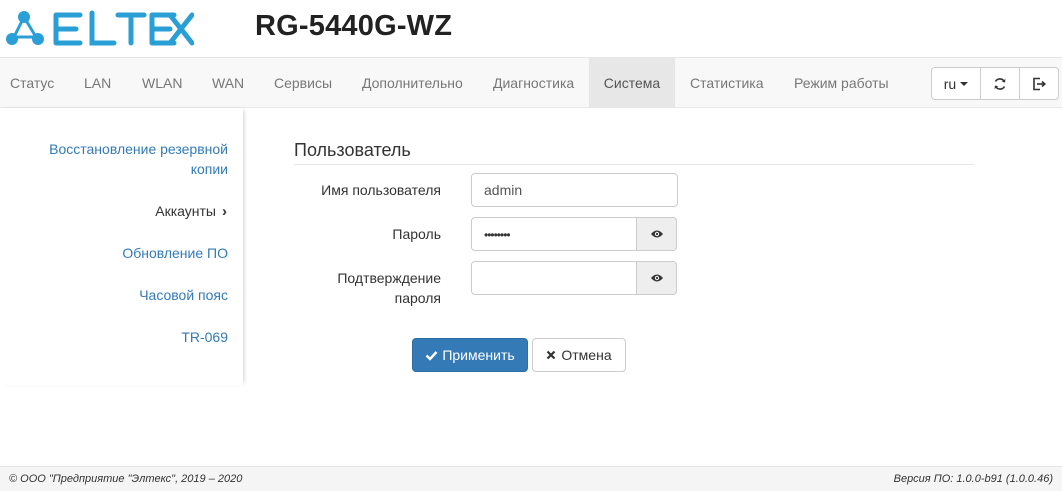 Image resolution: width=1062 pixels, height=491 pixels. Describe the element at coordinates (950, 83) in the screenshot. I see `language-label: ru` at that location.